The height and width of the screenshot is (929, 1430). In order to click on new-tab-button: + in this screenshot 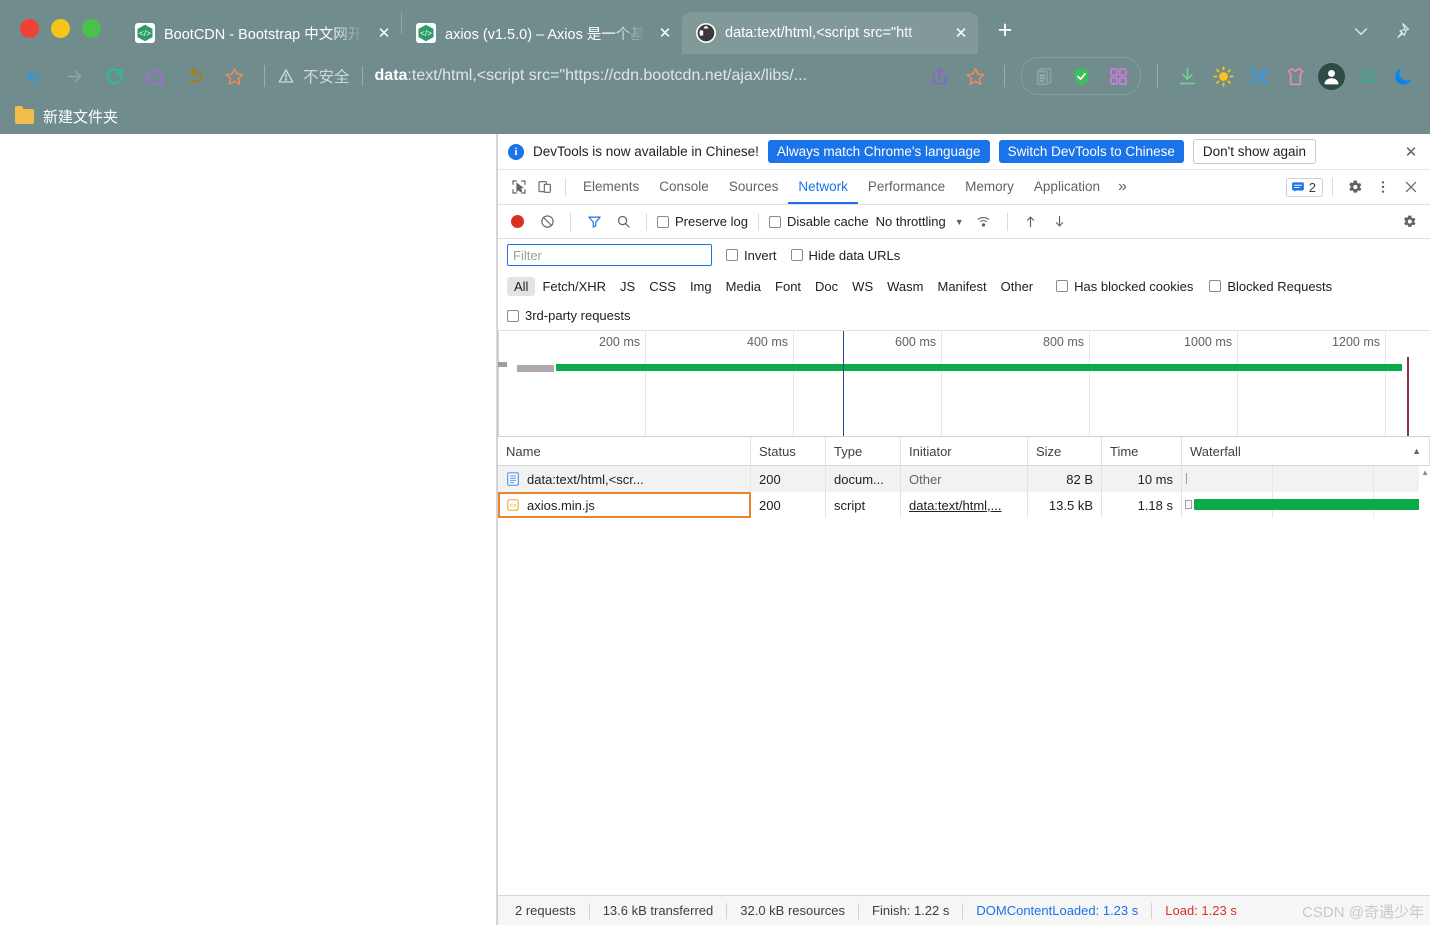, I will do `click(1005, 32)`.